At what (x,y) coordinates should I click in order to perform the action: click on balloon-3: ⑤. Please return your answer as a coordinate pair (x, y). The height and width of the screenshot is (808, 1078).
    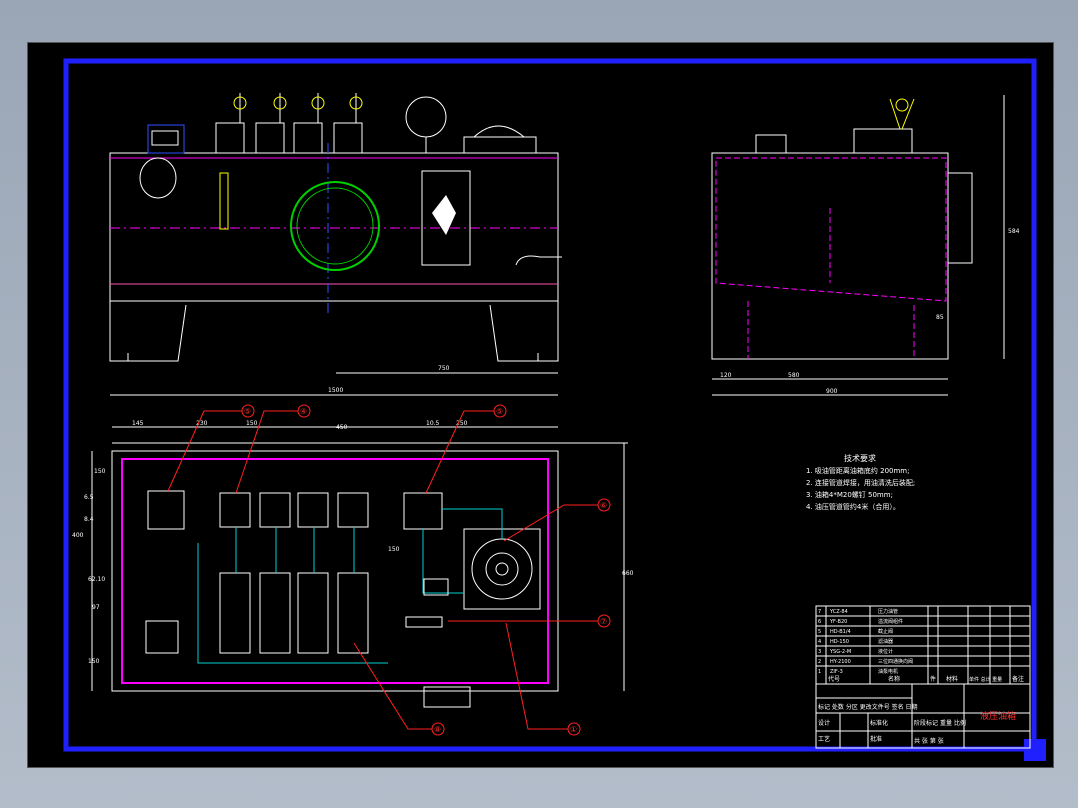
    Looking at the image, I should click on (499, 411).